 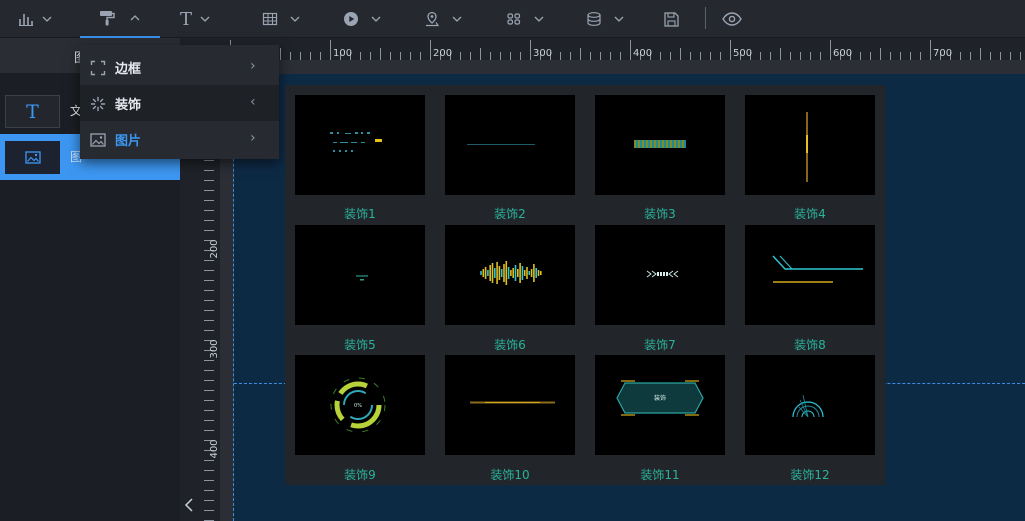 What do you see at coordinates (35, 19) in the screenshot?
I see `chart-tool` at bounding box center [35, 19].